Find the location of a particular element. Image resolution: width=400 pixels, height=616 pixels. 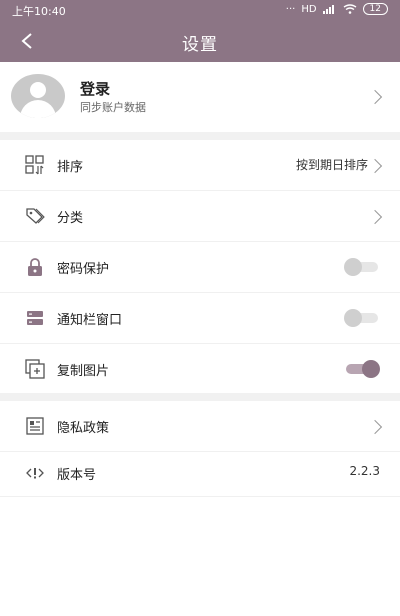

notification-row: 通知栏窗口 is located at coordinates (200, 318).